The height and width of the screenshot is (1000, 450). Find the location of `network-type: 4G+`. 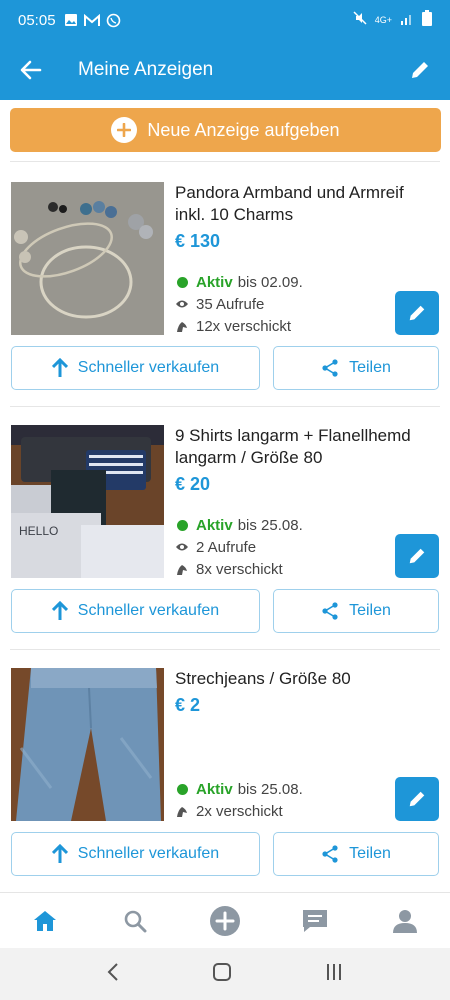

network-type: 4G+ is located at coordinates (383, 20).